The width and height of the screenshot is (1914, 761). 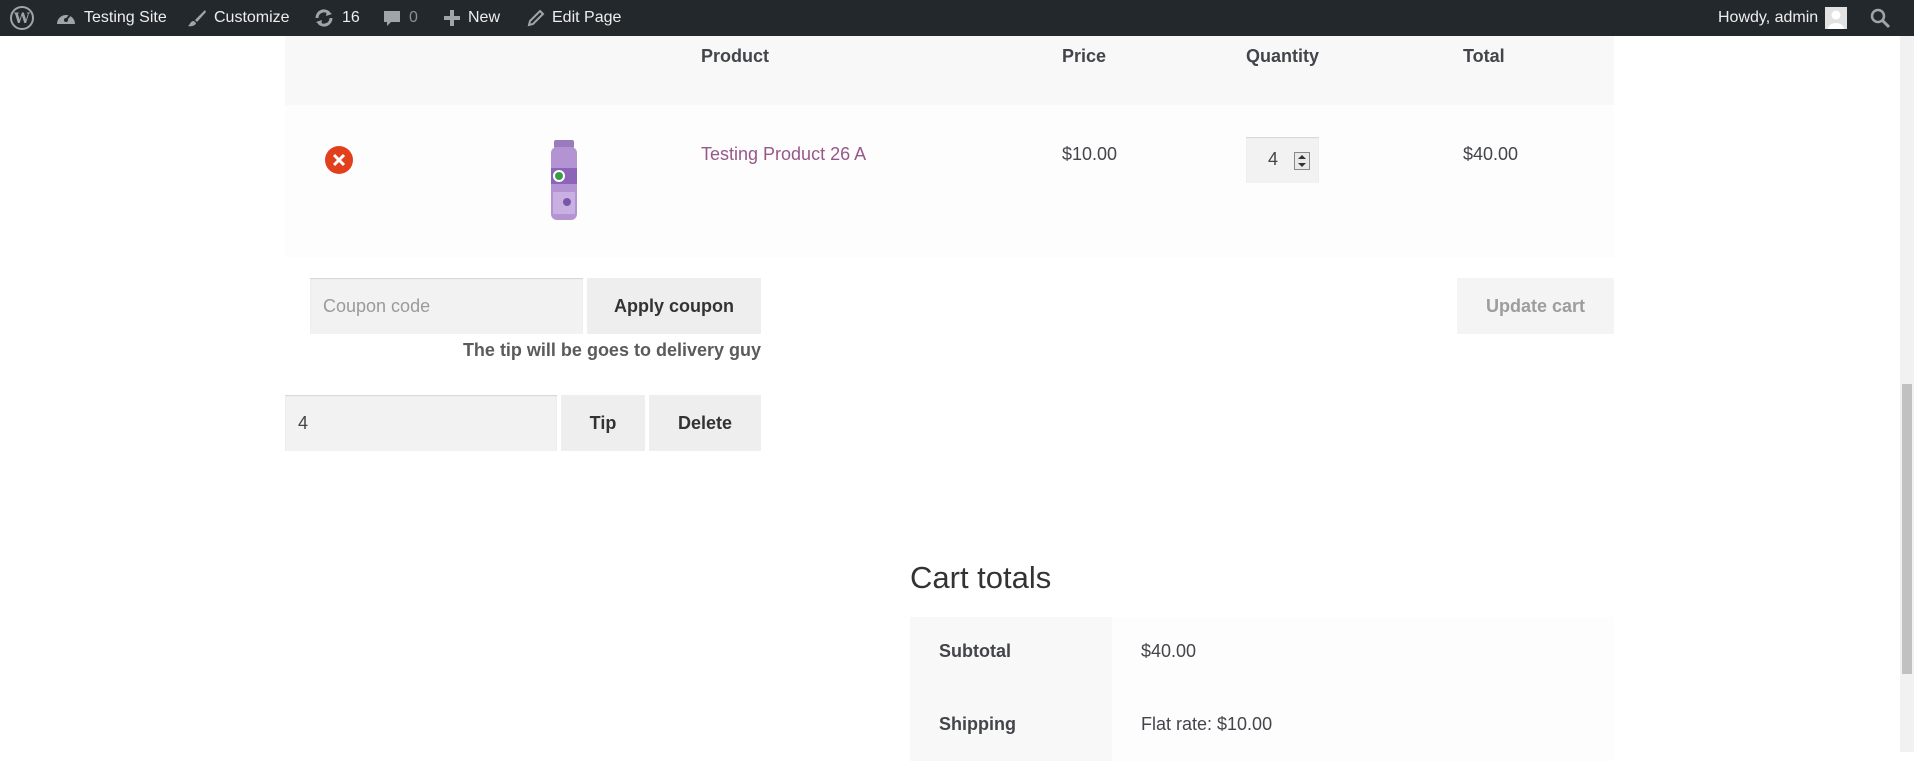 What do you see at coordinates (783, 154) in the screenshot?
I see `product-name-link: Testing Product 26 A` at bounding box center [783, 154].